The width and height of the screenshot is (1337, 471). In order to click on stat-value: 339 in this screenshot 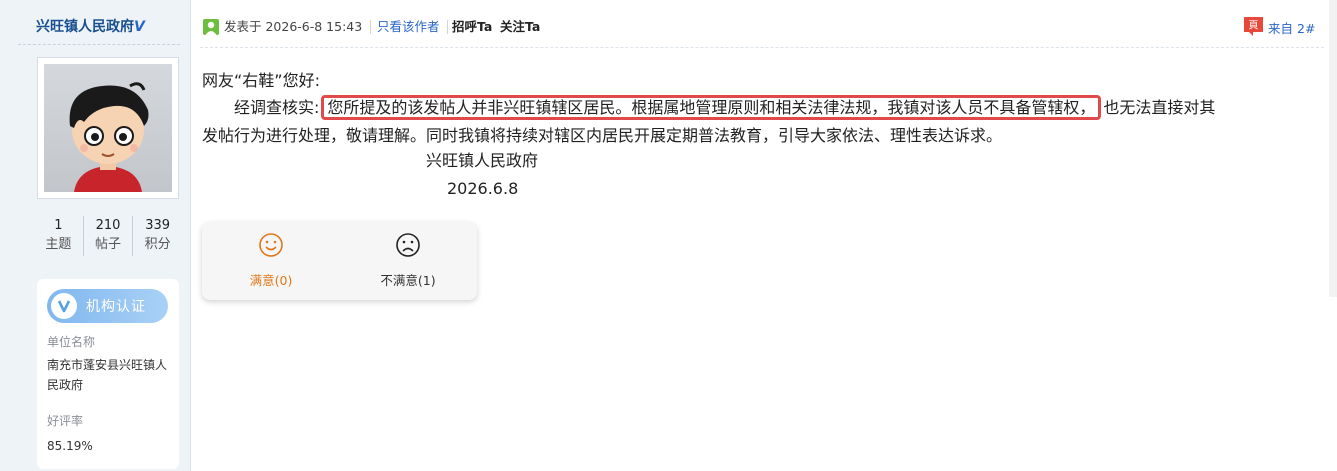, I will do `click(158, 225)`.